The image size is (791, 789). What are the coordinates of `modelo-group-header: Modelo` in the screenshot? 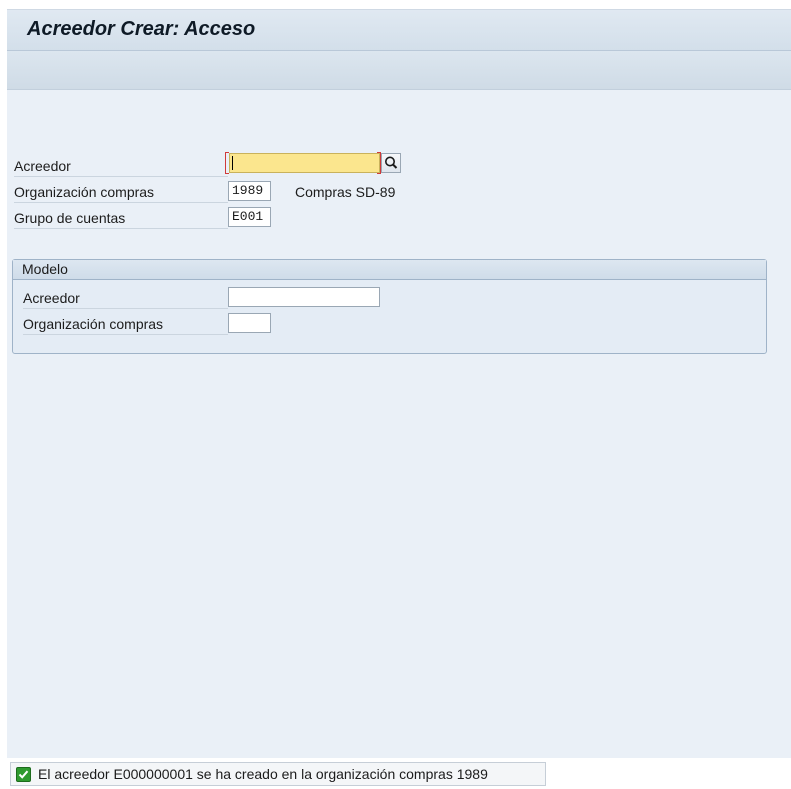 It's located at (389, 270).